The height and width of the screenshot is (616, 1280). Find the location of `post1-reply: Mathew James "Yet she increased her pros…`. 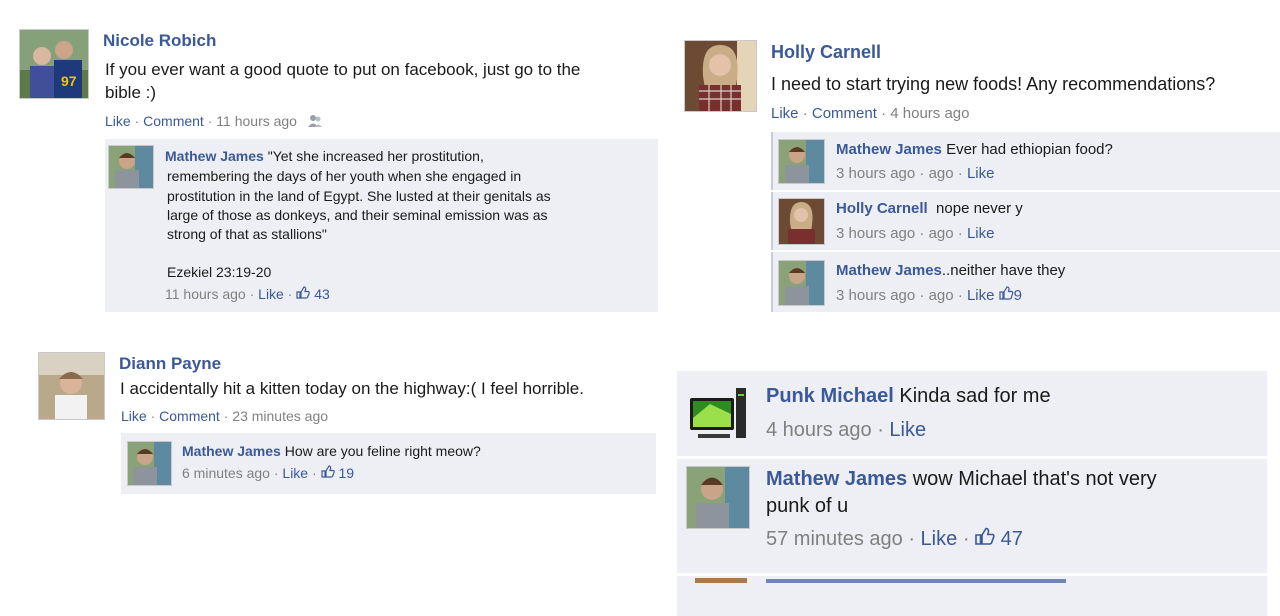

post1-reply: Mathew James "Yet she increased her pros… is located at coordinates (381, 225).